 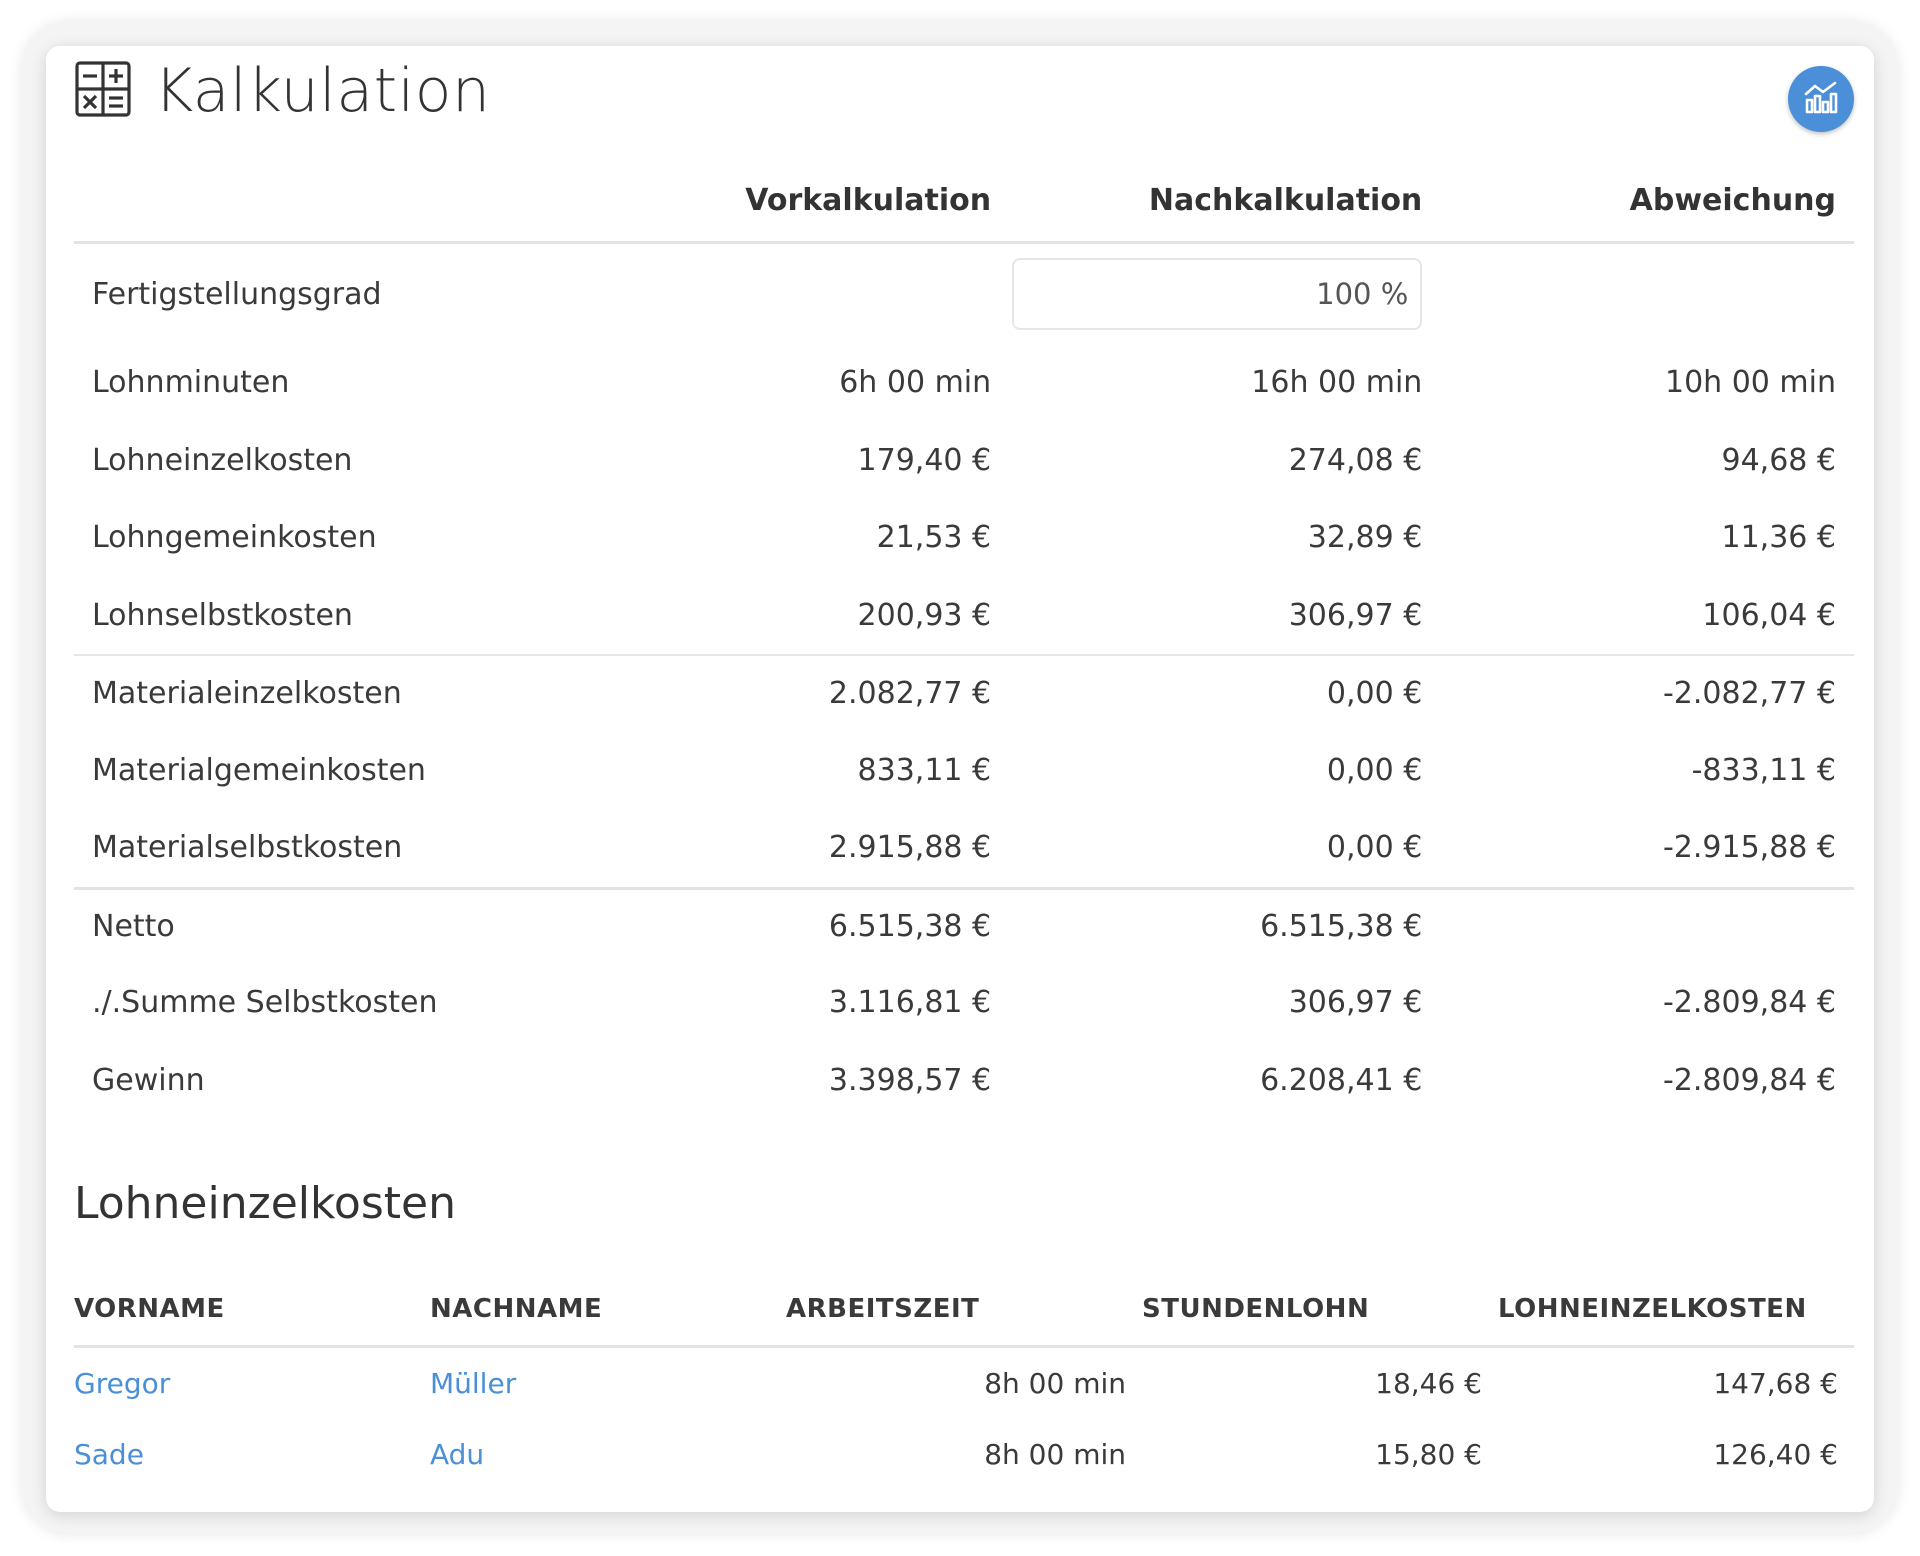 What do you see at coordinates (148, 1080) in the screenshot?
I see `row-label: Gewinn` at bounding box center [148, 1080].